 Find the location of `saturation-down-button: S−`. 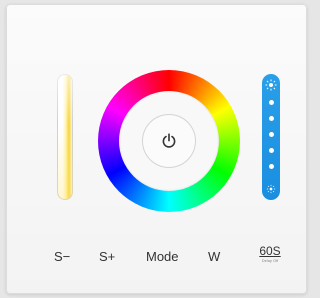

saturation-down-button: S− is located at coordinates (62, 256).